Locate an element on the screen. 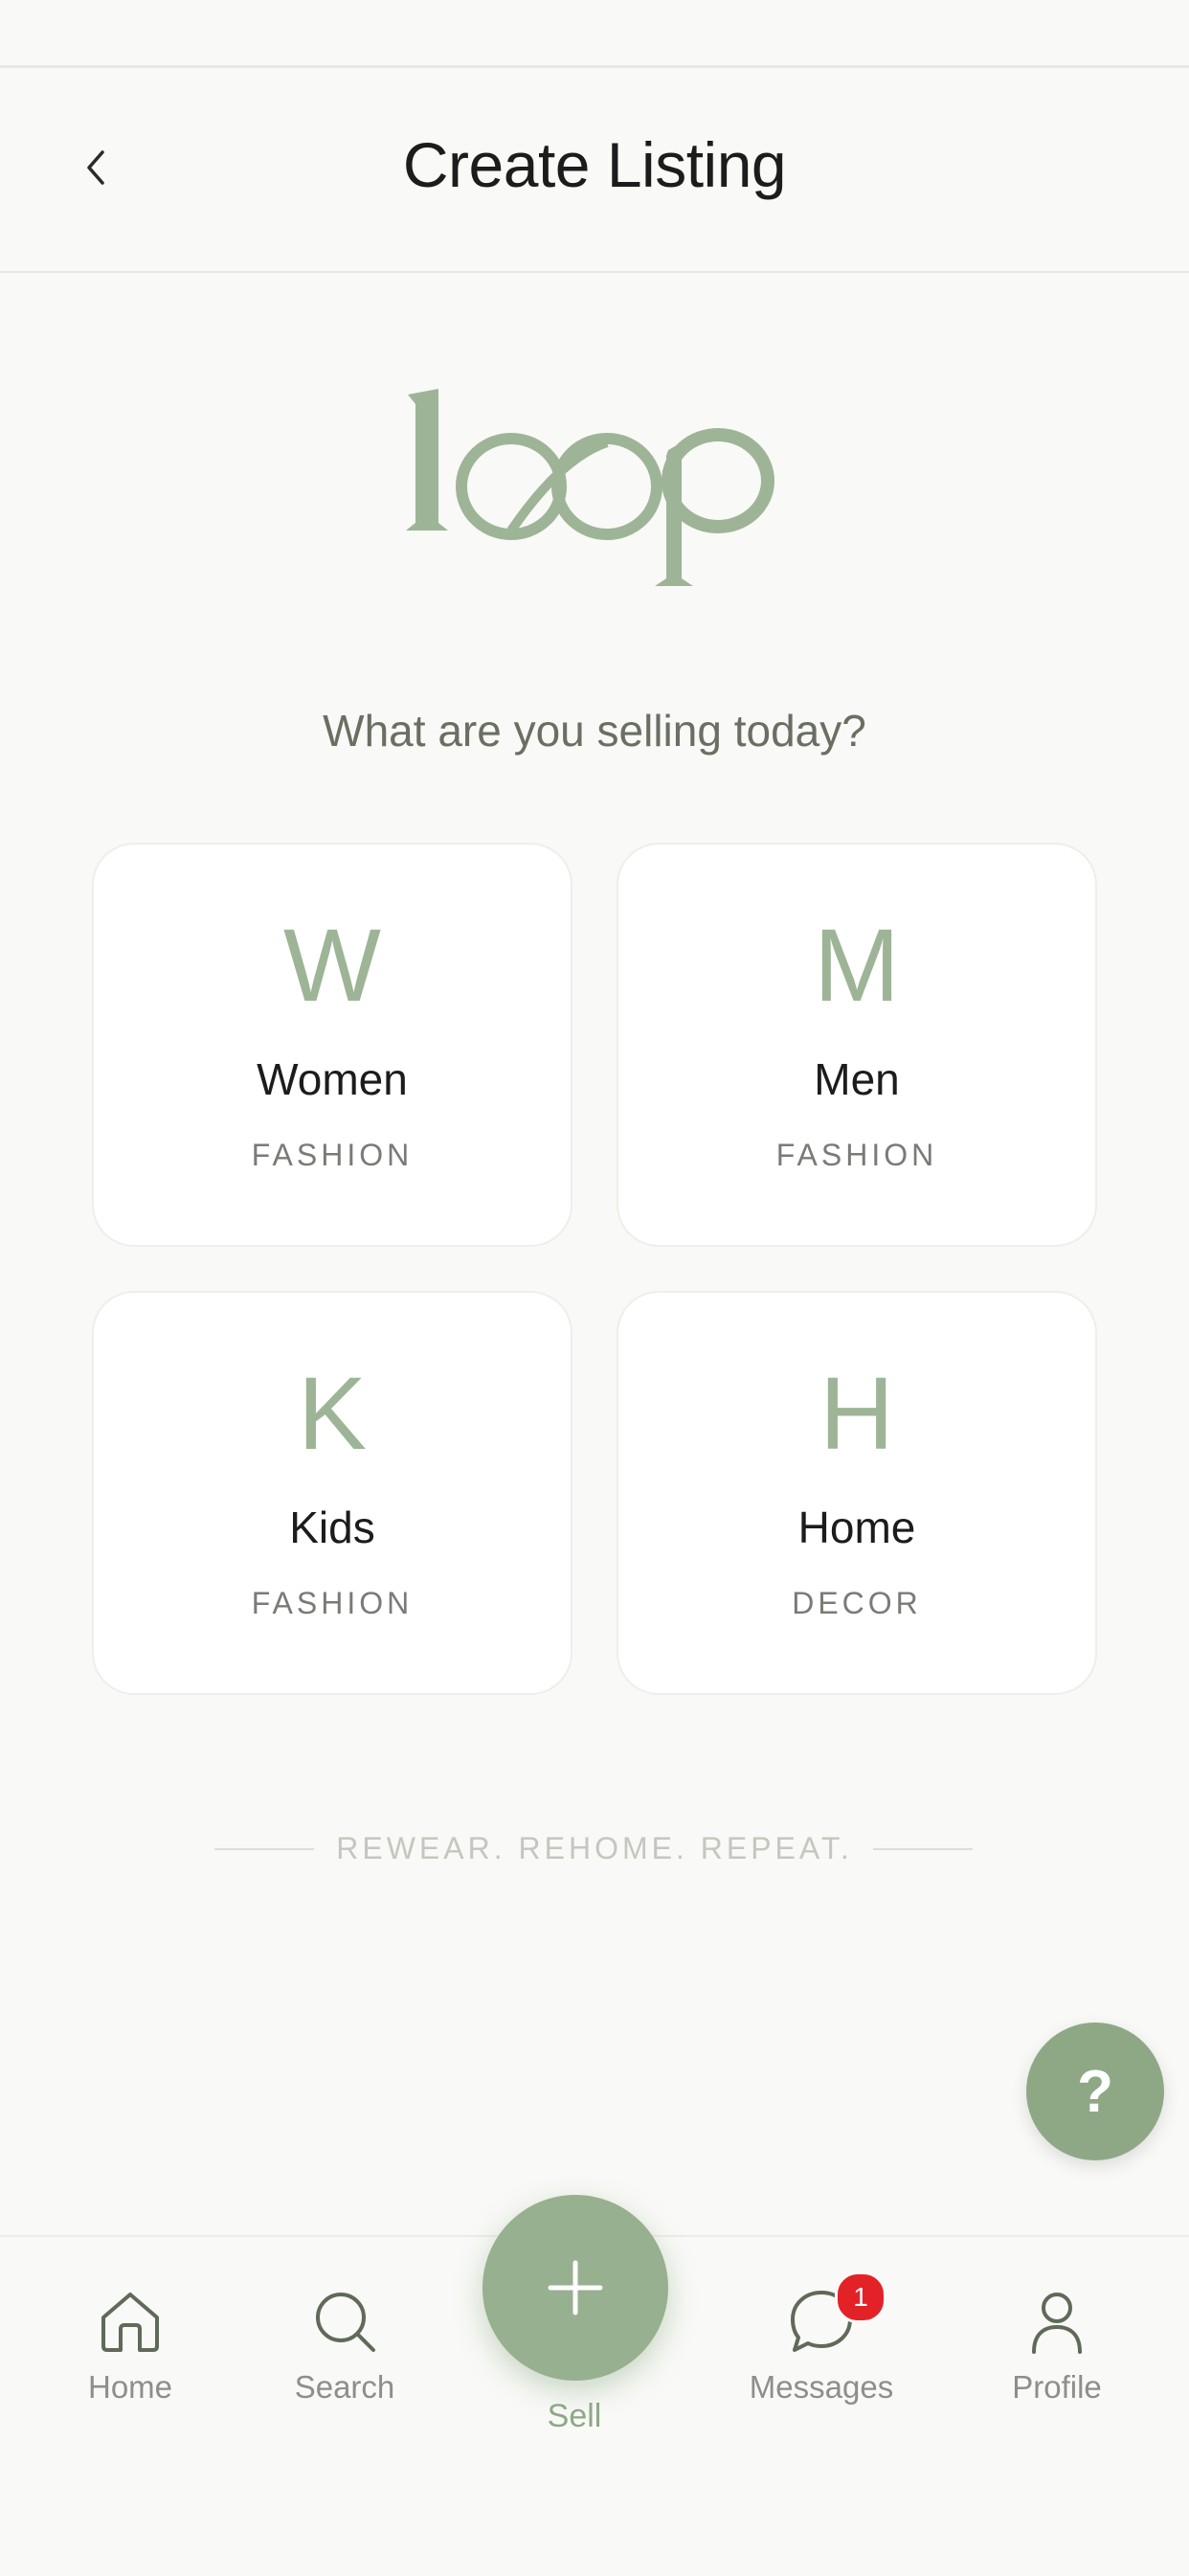 The image size is (1189, 2576). search-icon is located at coordinates (345, 2322).